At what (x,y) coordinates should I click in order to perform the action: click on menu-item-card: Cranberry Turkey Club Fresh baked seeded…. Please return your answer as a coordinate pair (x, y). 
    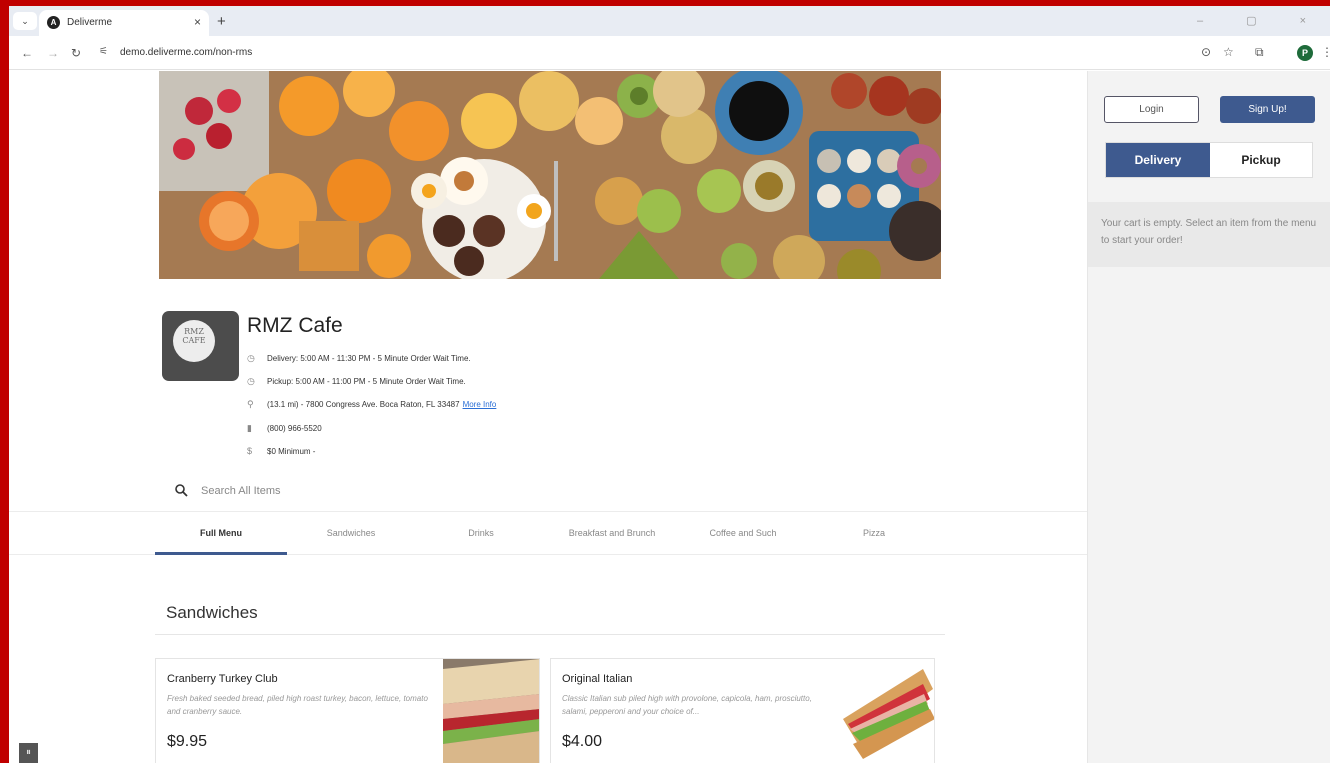
    Looking at the image, I should click on (347, 710).